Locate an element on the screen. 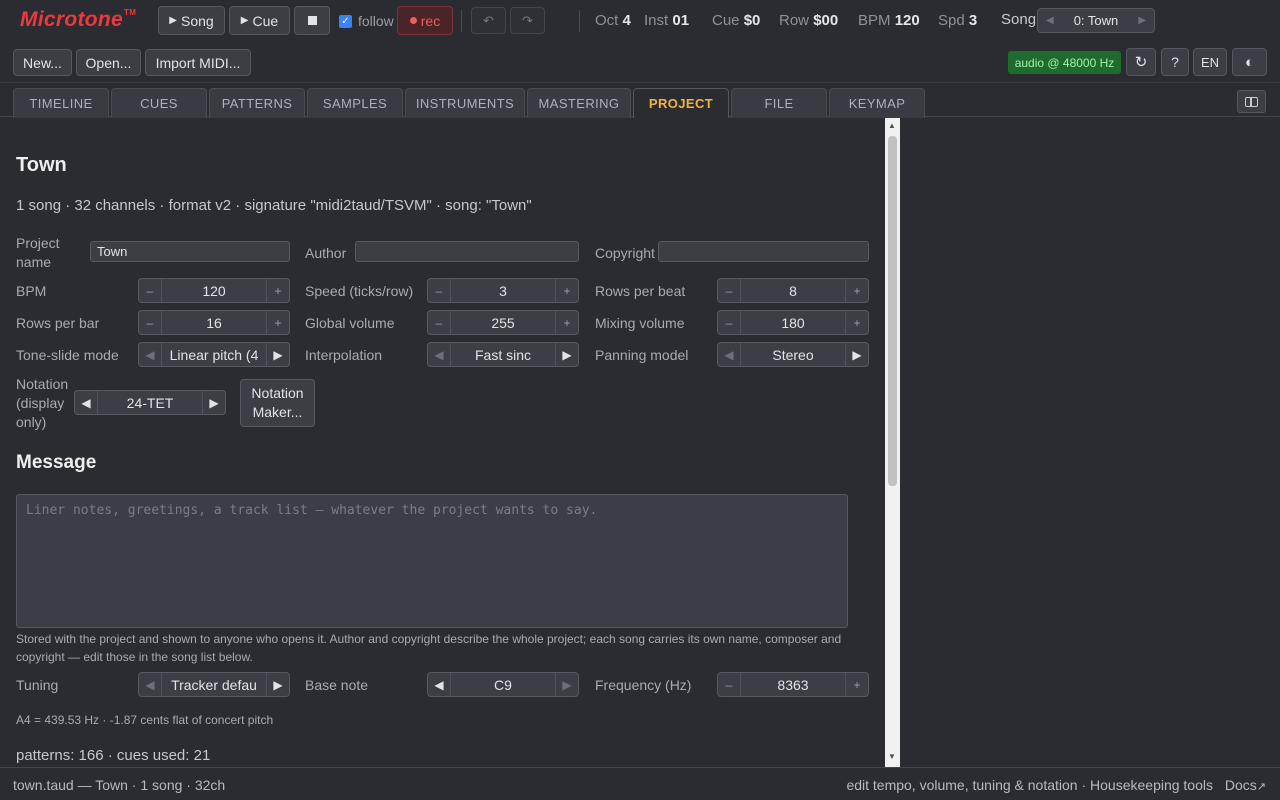  tab-file: FILE is located at coordinates (779, 103).